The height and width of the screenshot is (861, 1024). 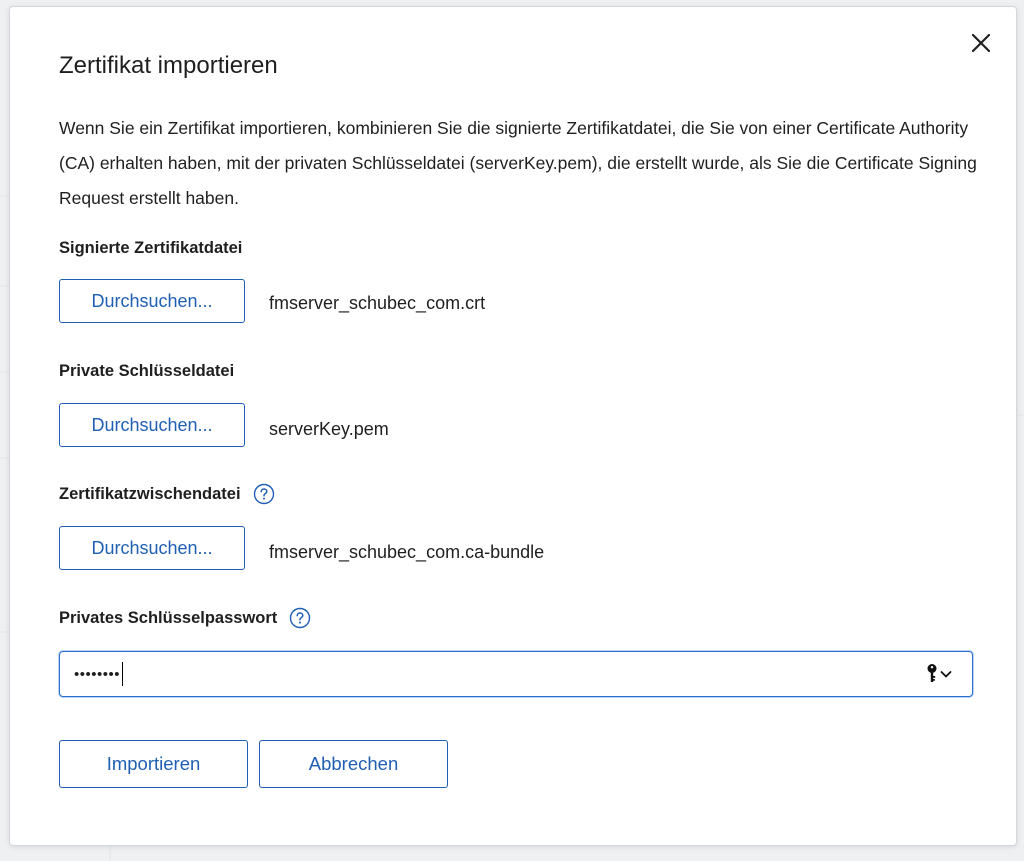 I want to click on chevron-down-icon, so click(x=946, y=674).